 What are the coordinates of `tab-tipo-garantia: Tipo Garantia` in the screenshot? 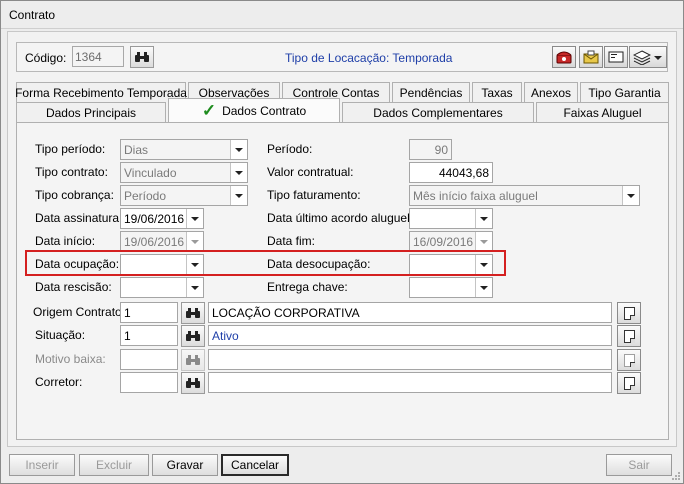 It's located at (624, 92).